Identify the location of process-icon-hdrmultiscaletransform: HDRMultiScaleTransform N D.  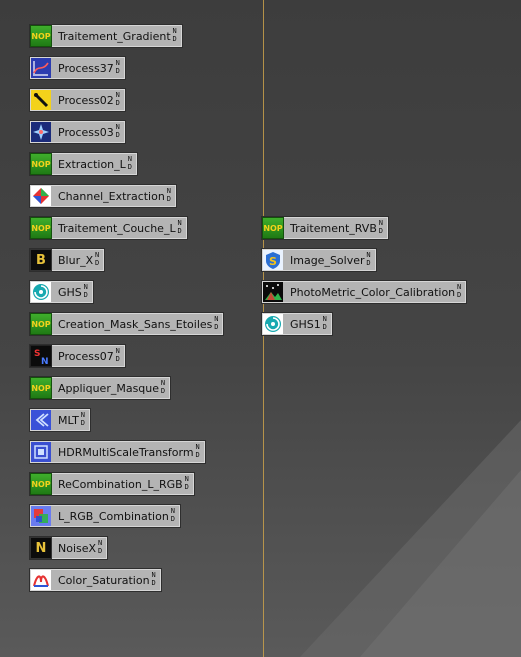
(117, 452).